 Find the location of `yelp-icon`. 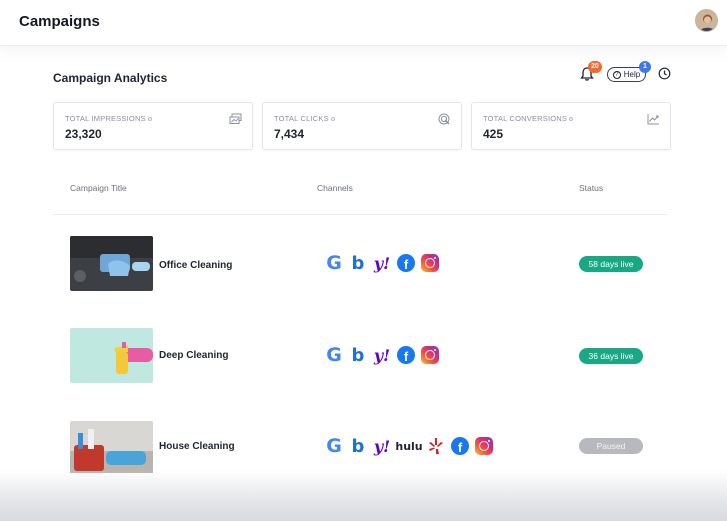

yelp-icon is located at coordinates (436, 446).